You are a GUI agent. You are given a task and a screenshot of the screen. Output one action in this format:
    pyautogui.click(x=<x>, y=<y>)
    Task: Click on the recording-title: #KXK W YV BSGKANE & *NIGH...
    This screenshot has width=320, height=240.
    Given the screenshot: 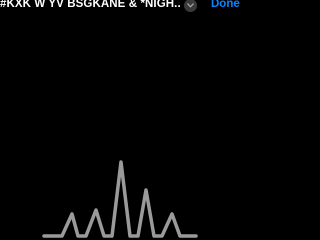 What is the action you would take?
    pyautogui.click(x=90, y=5)
    